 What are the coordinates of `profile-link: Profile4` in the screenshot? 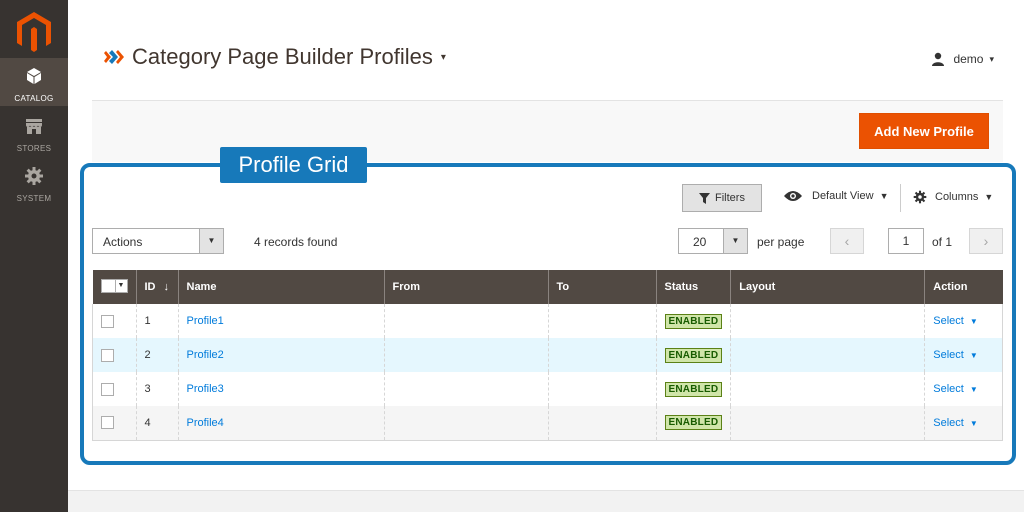 It's located at (205, 423).